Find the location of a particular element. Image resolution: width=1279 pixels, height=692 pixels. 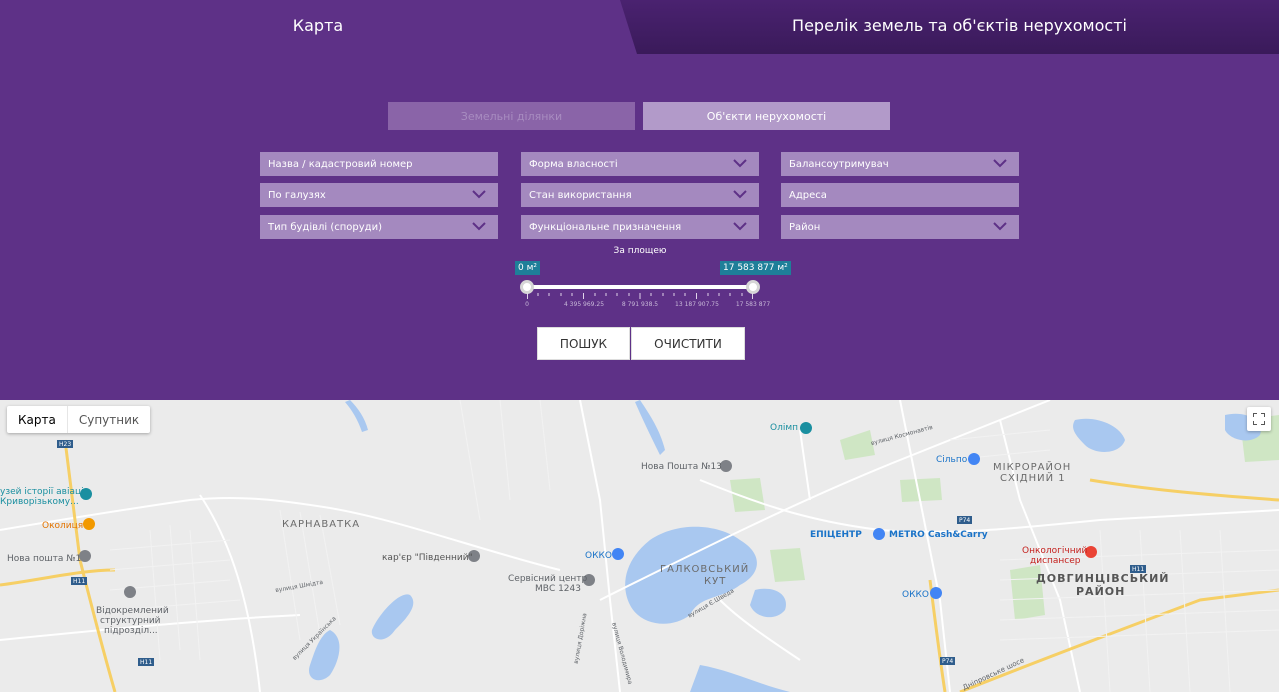

slider-tick-label: 4 395 969.25 is located at coordinates (584, 304).